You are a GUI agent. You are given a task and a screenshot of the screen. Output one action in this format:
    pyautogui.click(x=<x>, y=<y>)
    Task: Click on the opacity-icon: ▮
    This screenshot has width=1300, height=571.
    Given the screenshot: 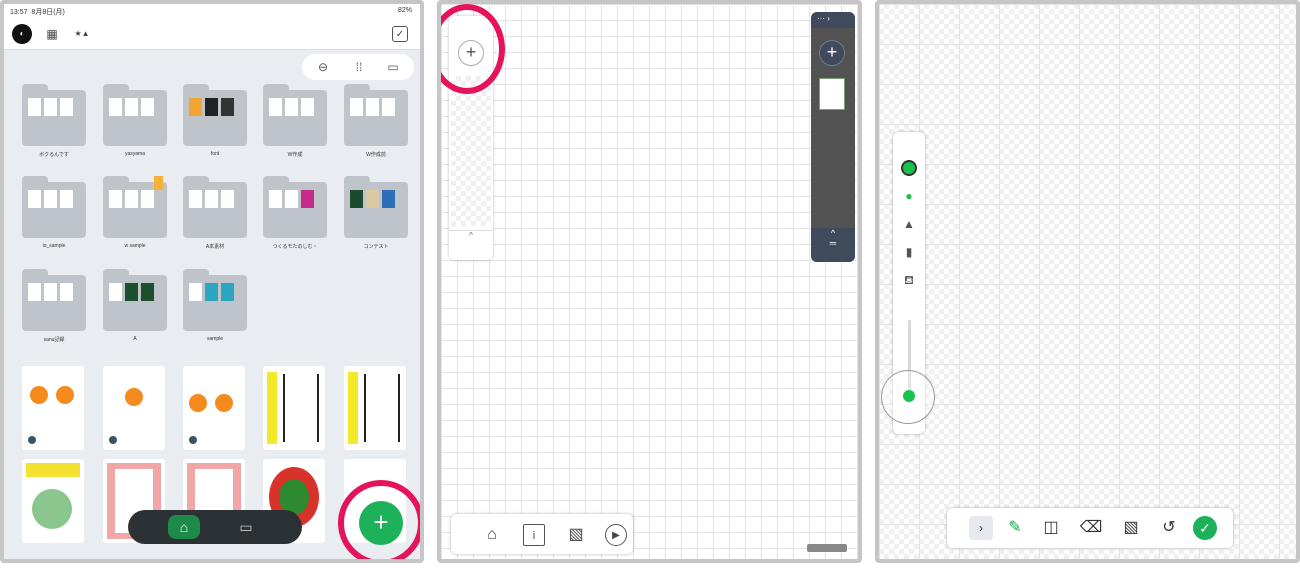 What is the action you would take?
    pyautogui.click(x=909, y=252)
    